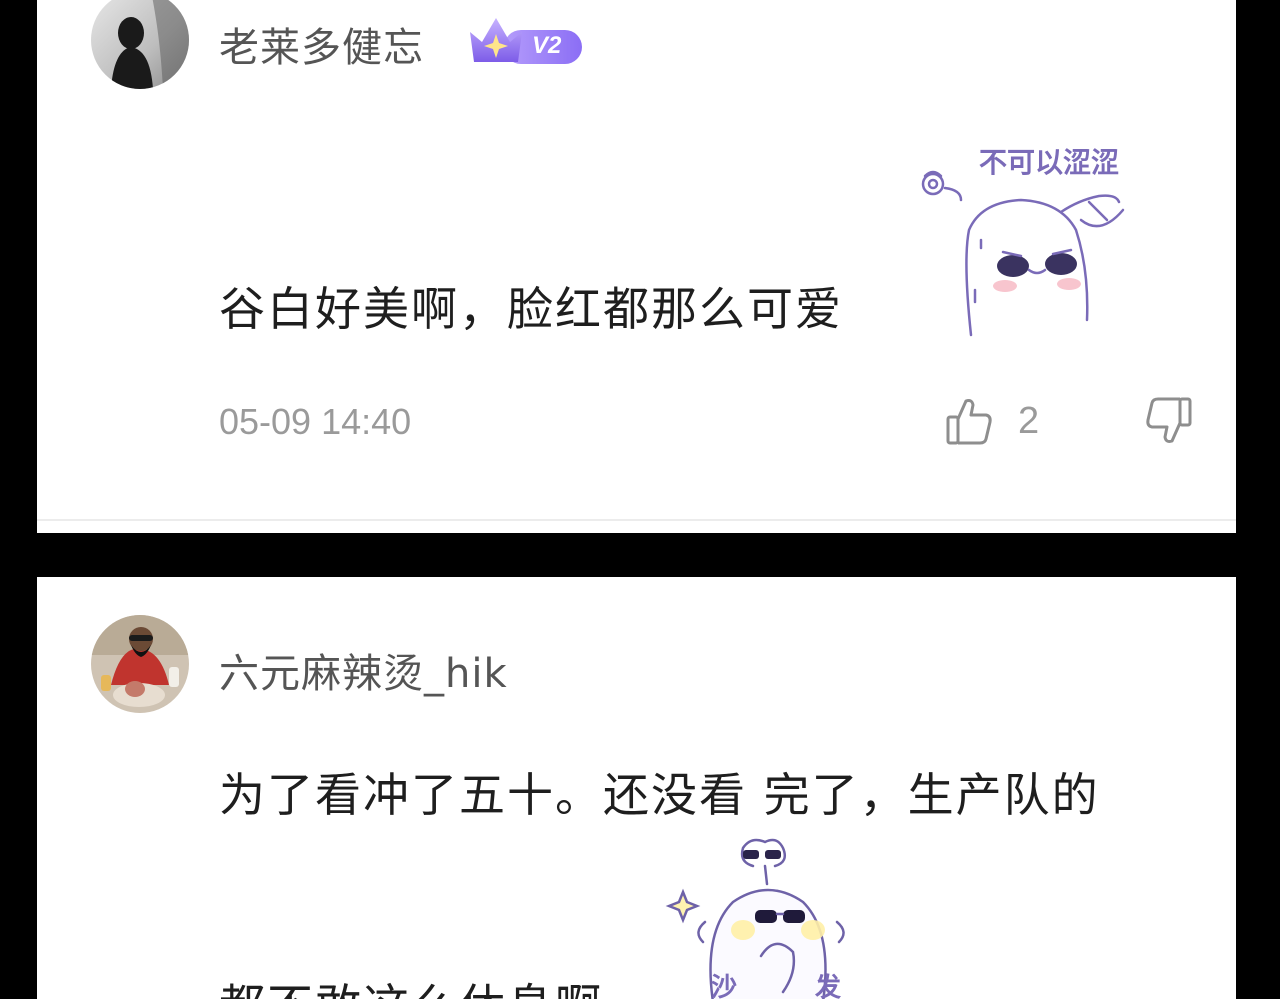 This screenshot has height=999, width=1280. I want to click on username: 老莱多健忘, so click(321, 44).